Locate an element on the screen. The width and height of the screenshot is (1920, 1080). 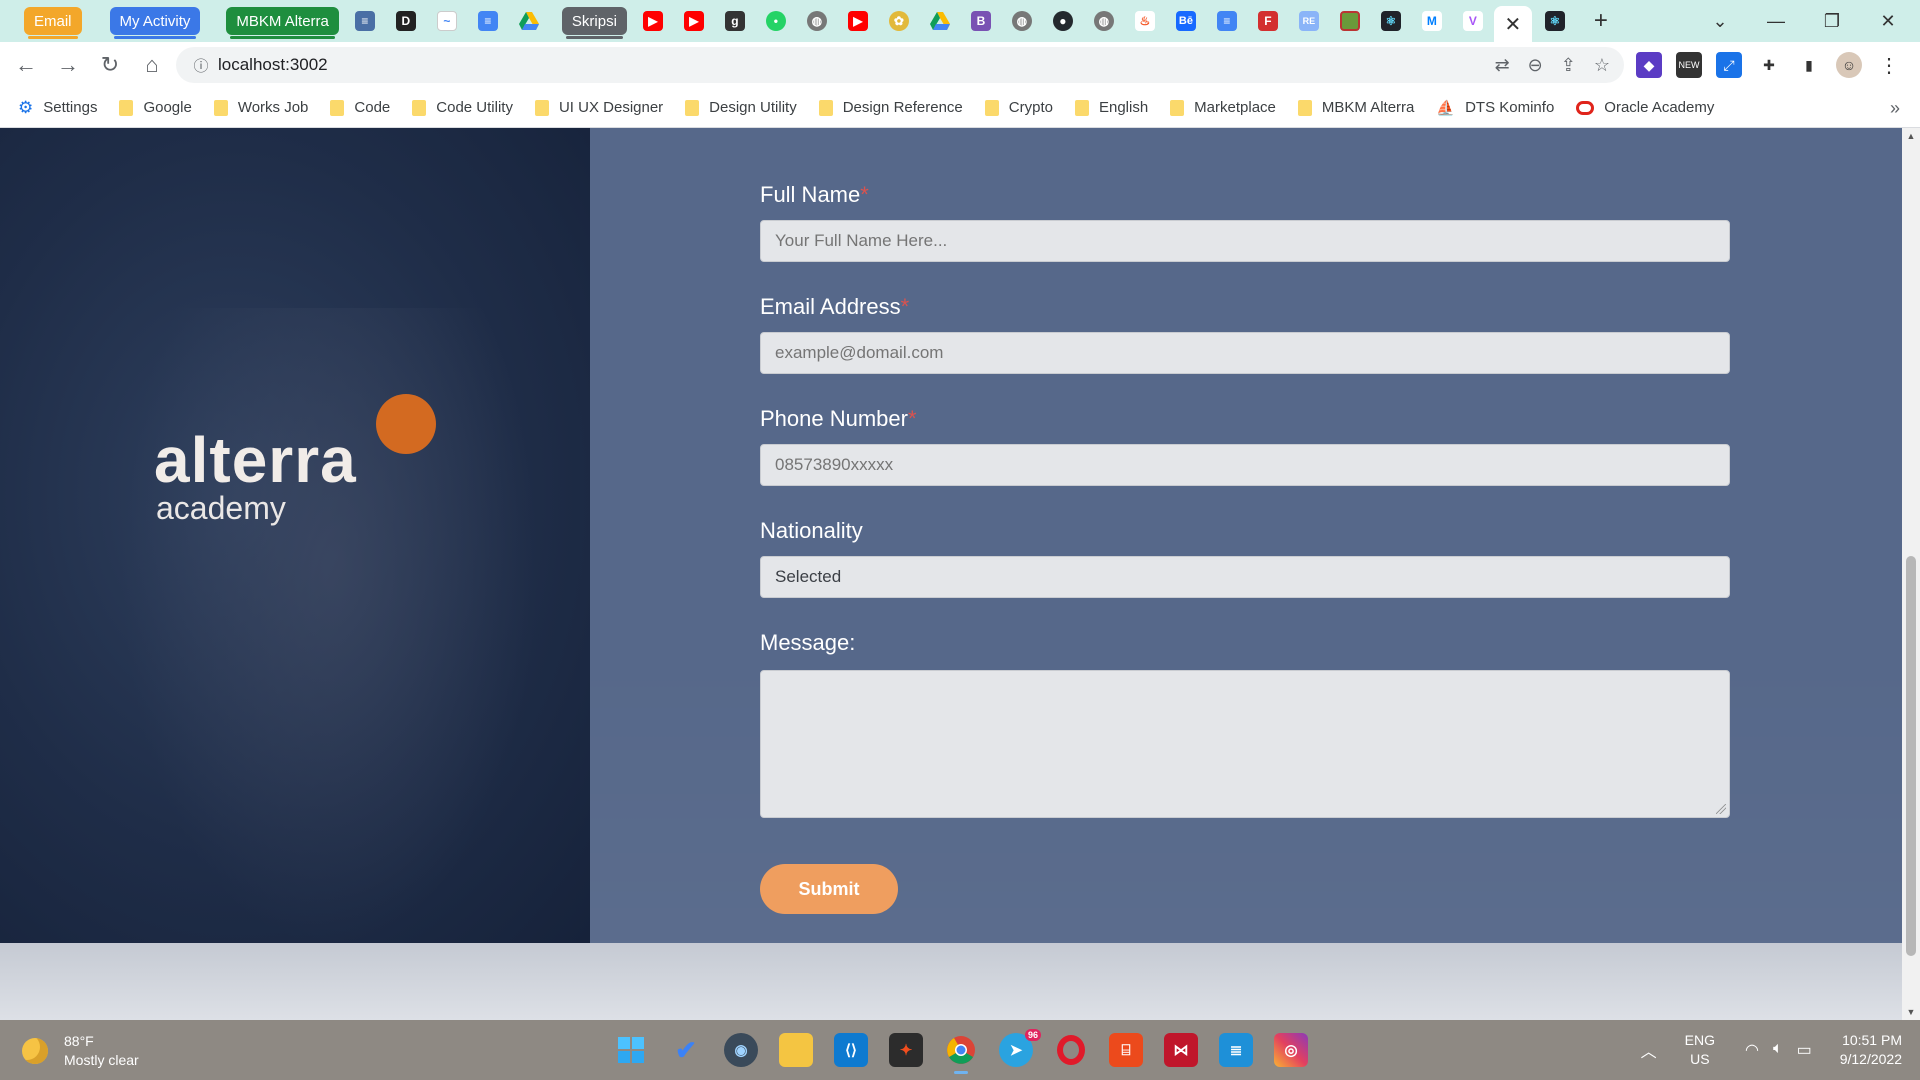
tab-favicon: V is located at coordinates (1473, 21).